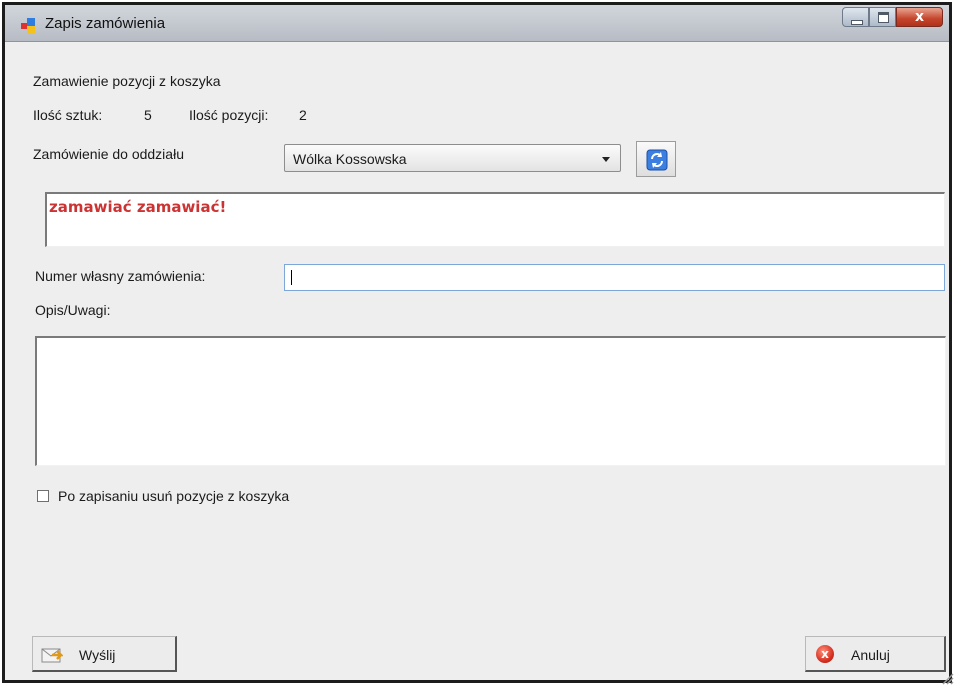 This screenshot has height=687, width=956. I want to click on message-box: zamawiać zamawiać!, so click(495, 219).